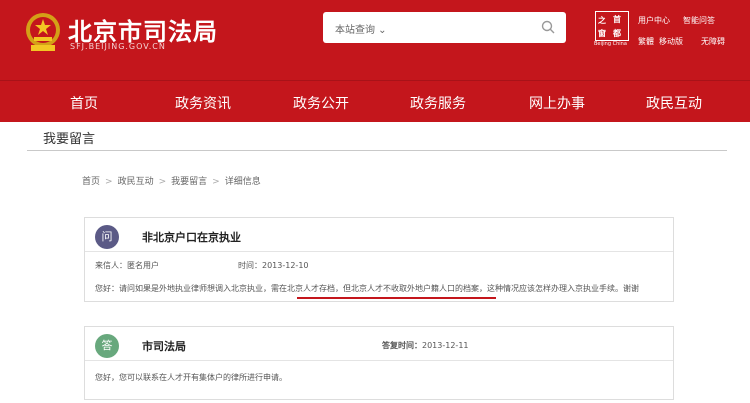 The width and height of the screenshot is (750, 403). What do you see at coordinates (674, 103) in the screenshot?
I see `nav-interaction: 政民互动` at bounding box center [674, 103].